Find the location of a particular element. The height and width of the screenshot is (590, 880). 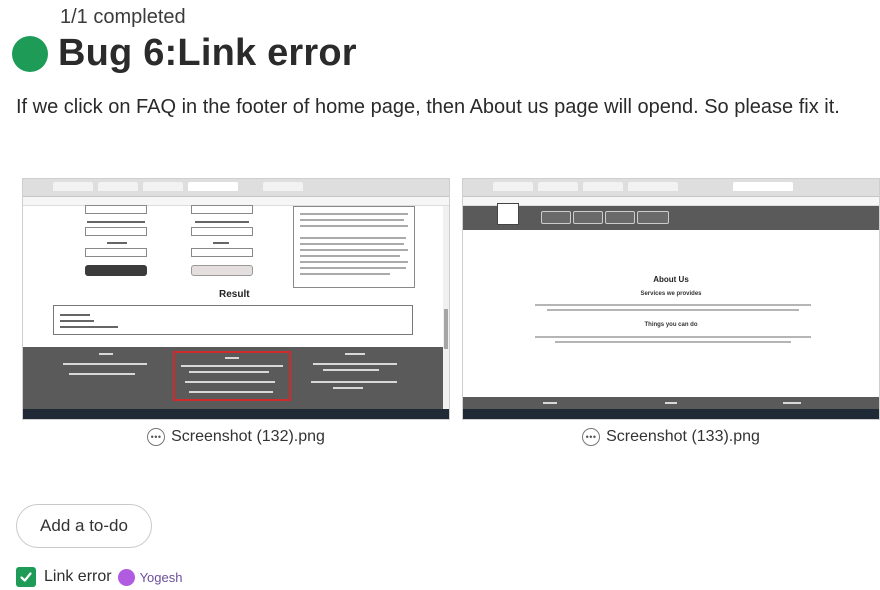

attachment-1-caption: ••• Screenshot (132).png is located at coordinates (236, 437).